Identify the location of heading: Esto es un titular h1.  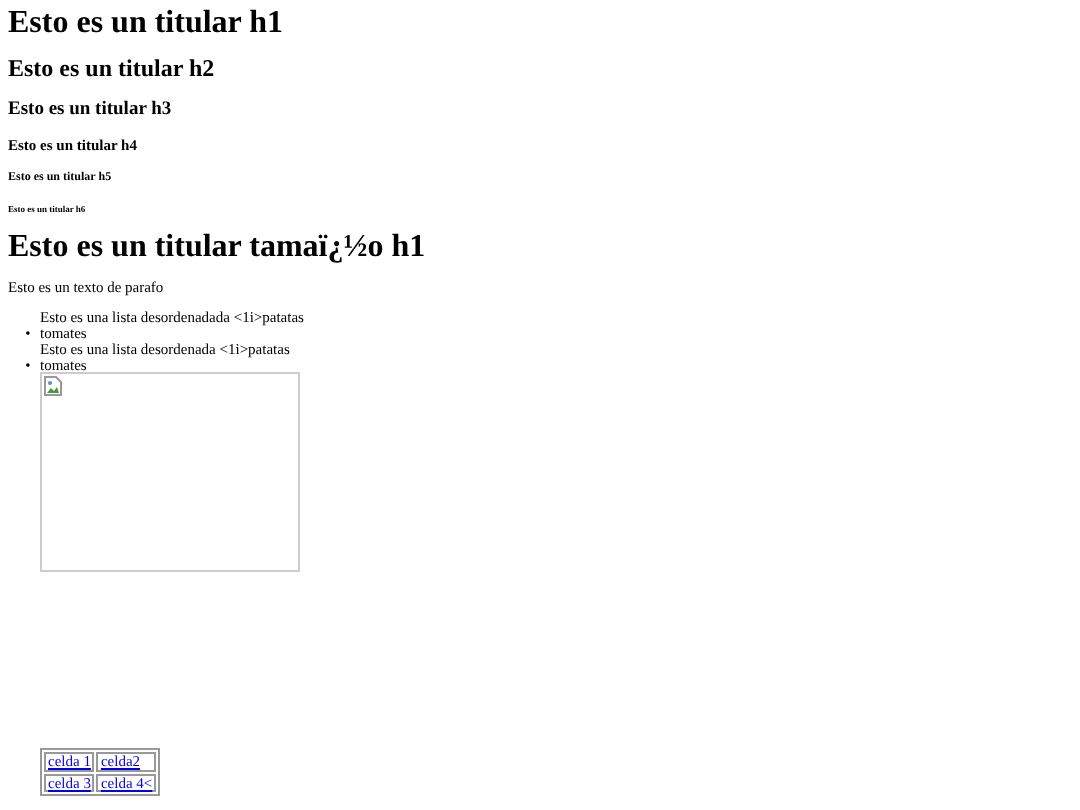
(147, 24).